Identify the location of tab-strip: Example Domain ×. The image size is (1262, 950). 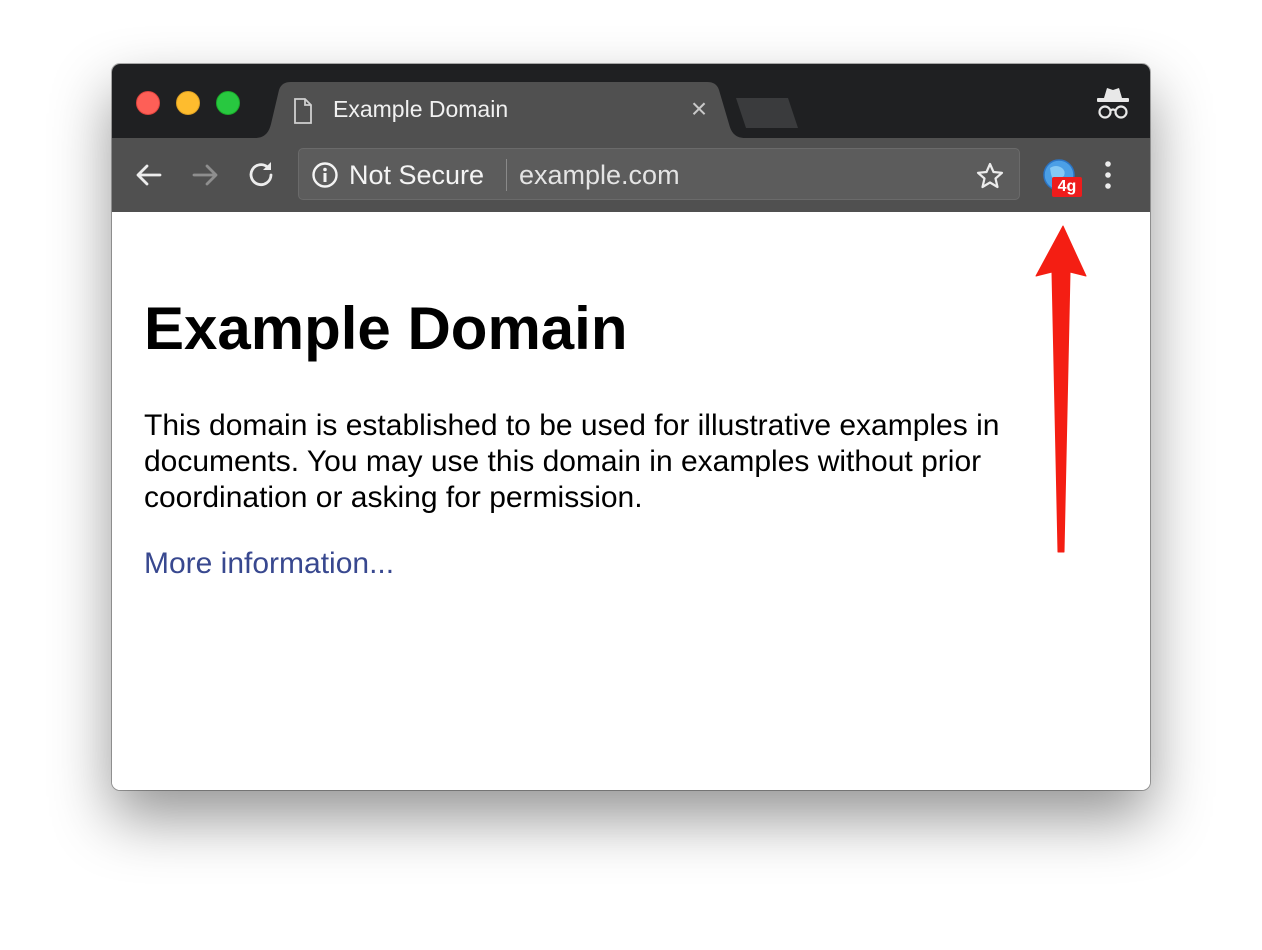
(631, 101).